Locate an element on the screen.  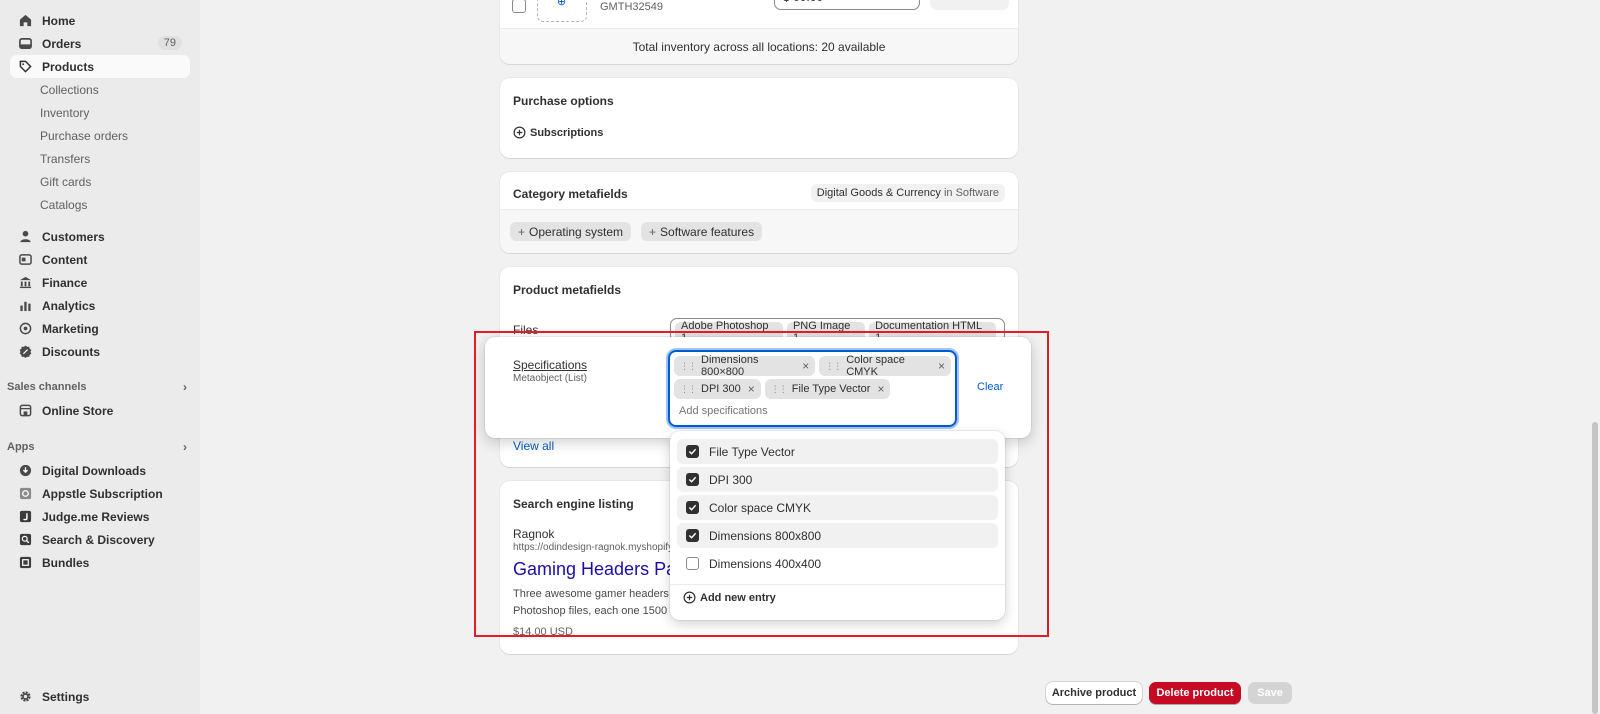
page-scrollbar is located at coordinates (1595, 568).